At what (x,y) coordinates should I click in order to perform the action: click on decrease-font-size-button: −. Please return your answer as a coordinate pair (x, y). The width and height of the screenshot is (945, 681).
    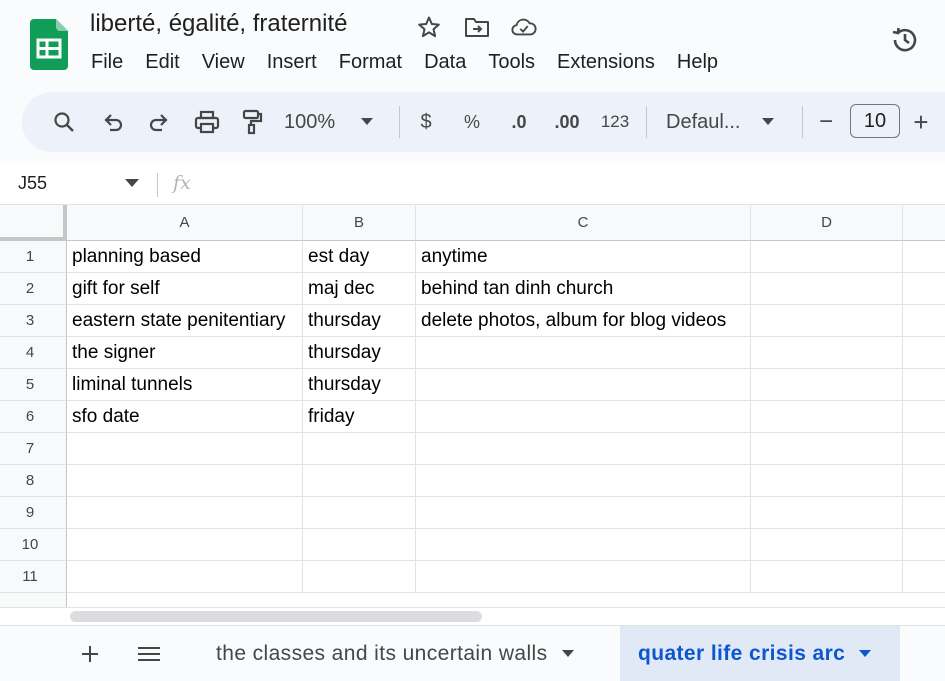
    Looking at the image, I should click on (826, 122).